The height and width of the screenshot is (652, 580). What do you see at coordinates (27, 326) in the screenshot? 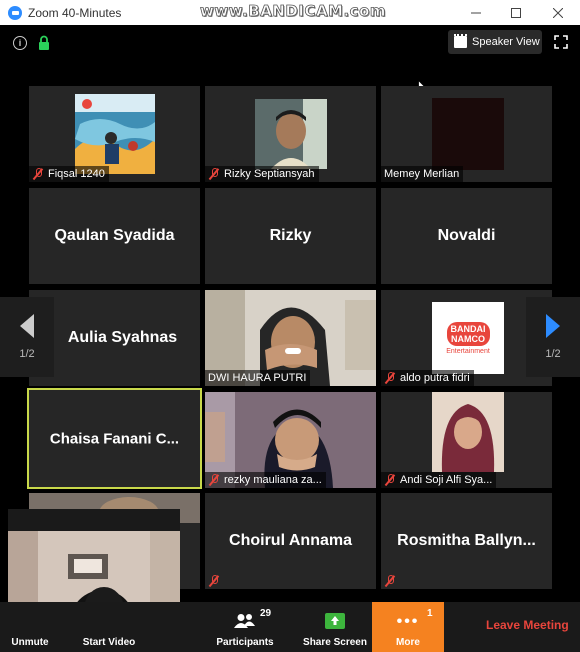
I see `arrow-left-icon` at bounding box center [27, 326].